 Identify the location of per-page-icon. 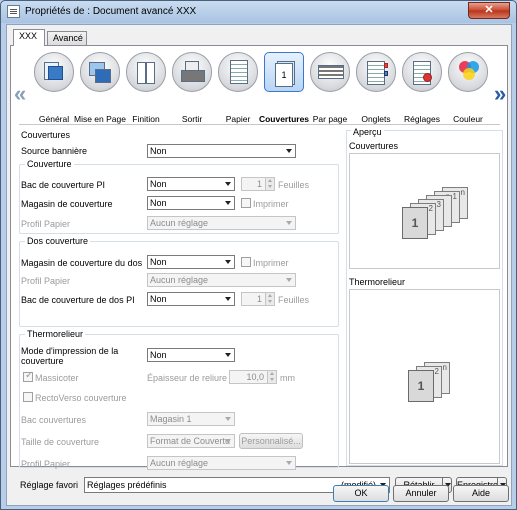
(330, 72).